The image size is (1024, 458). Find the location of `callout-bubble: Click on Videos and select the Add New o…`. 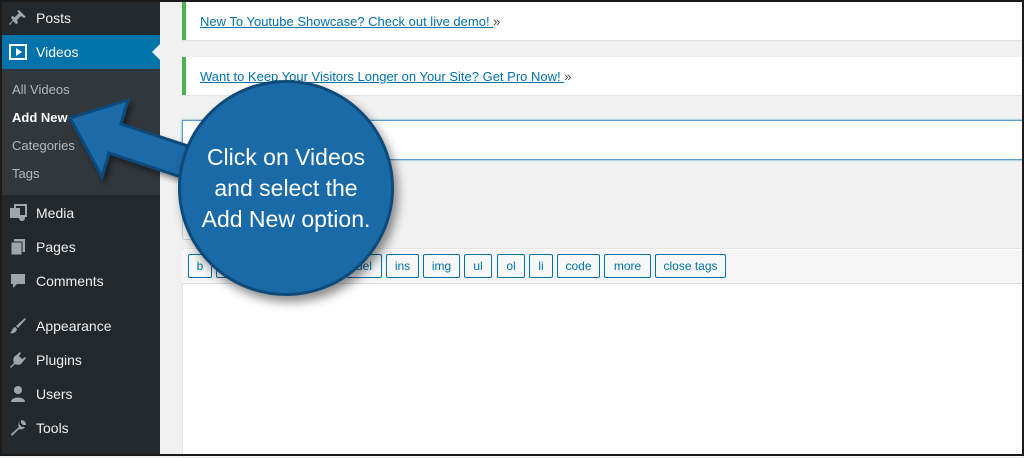

callout-bubble: Click on Videos and select the Add New o… is located at coordinates (286, 188).